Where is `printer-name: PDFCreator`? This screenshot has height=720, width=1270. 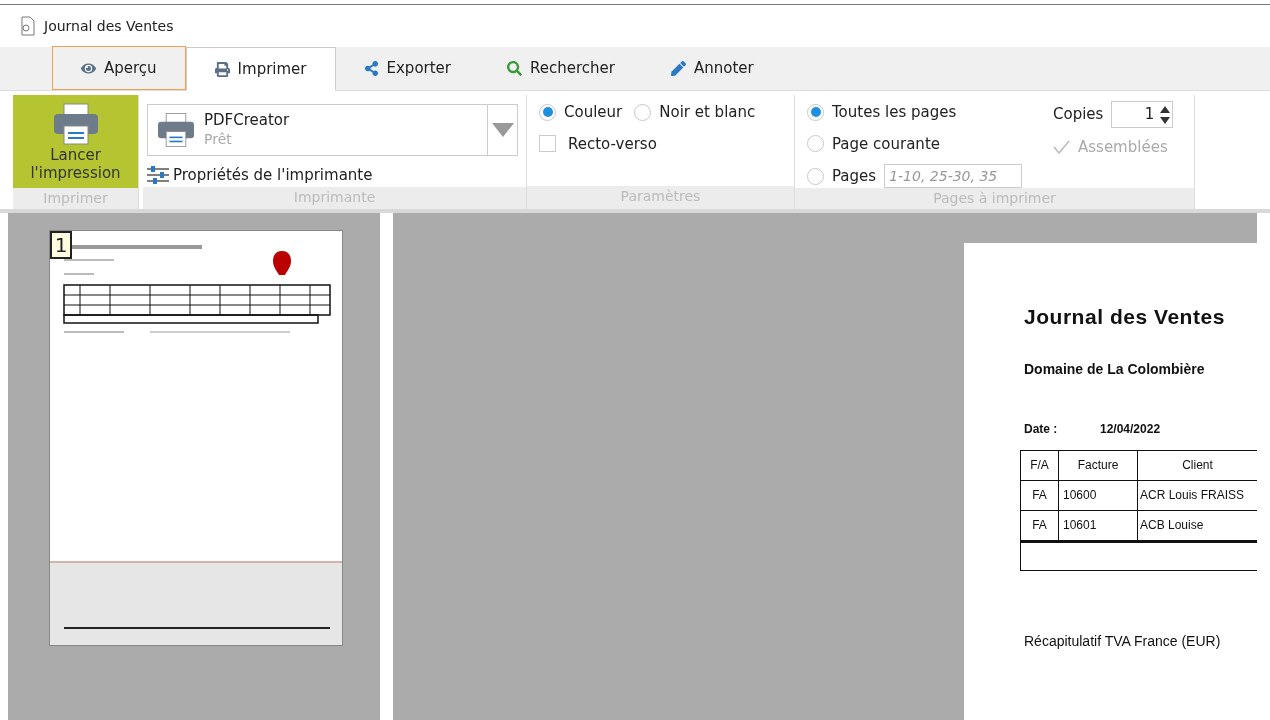
printer-name: PDFCreator is located at coordinates (247, 120).